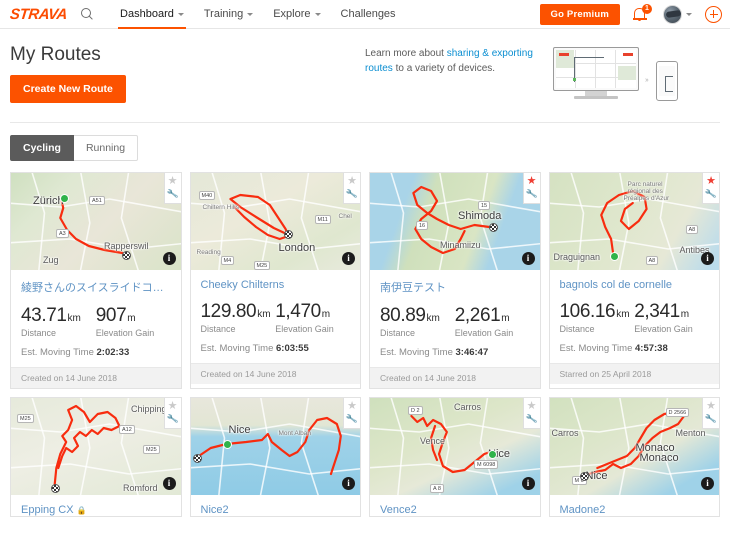 This screenshot has height=536, width=730. I want to click on nav-item-training: Training, so click(228, 14).